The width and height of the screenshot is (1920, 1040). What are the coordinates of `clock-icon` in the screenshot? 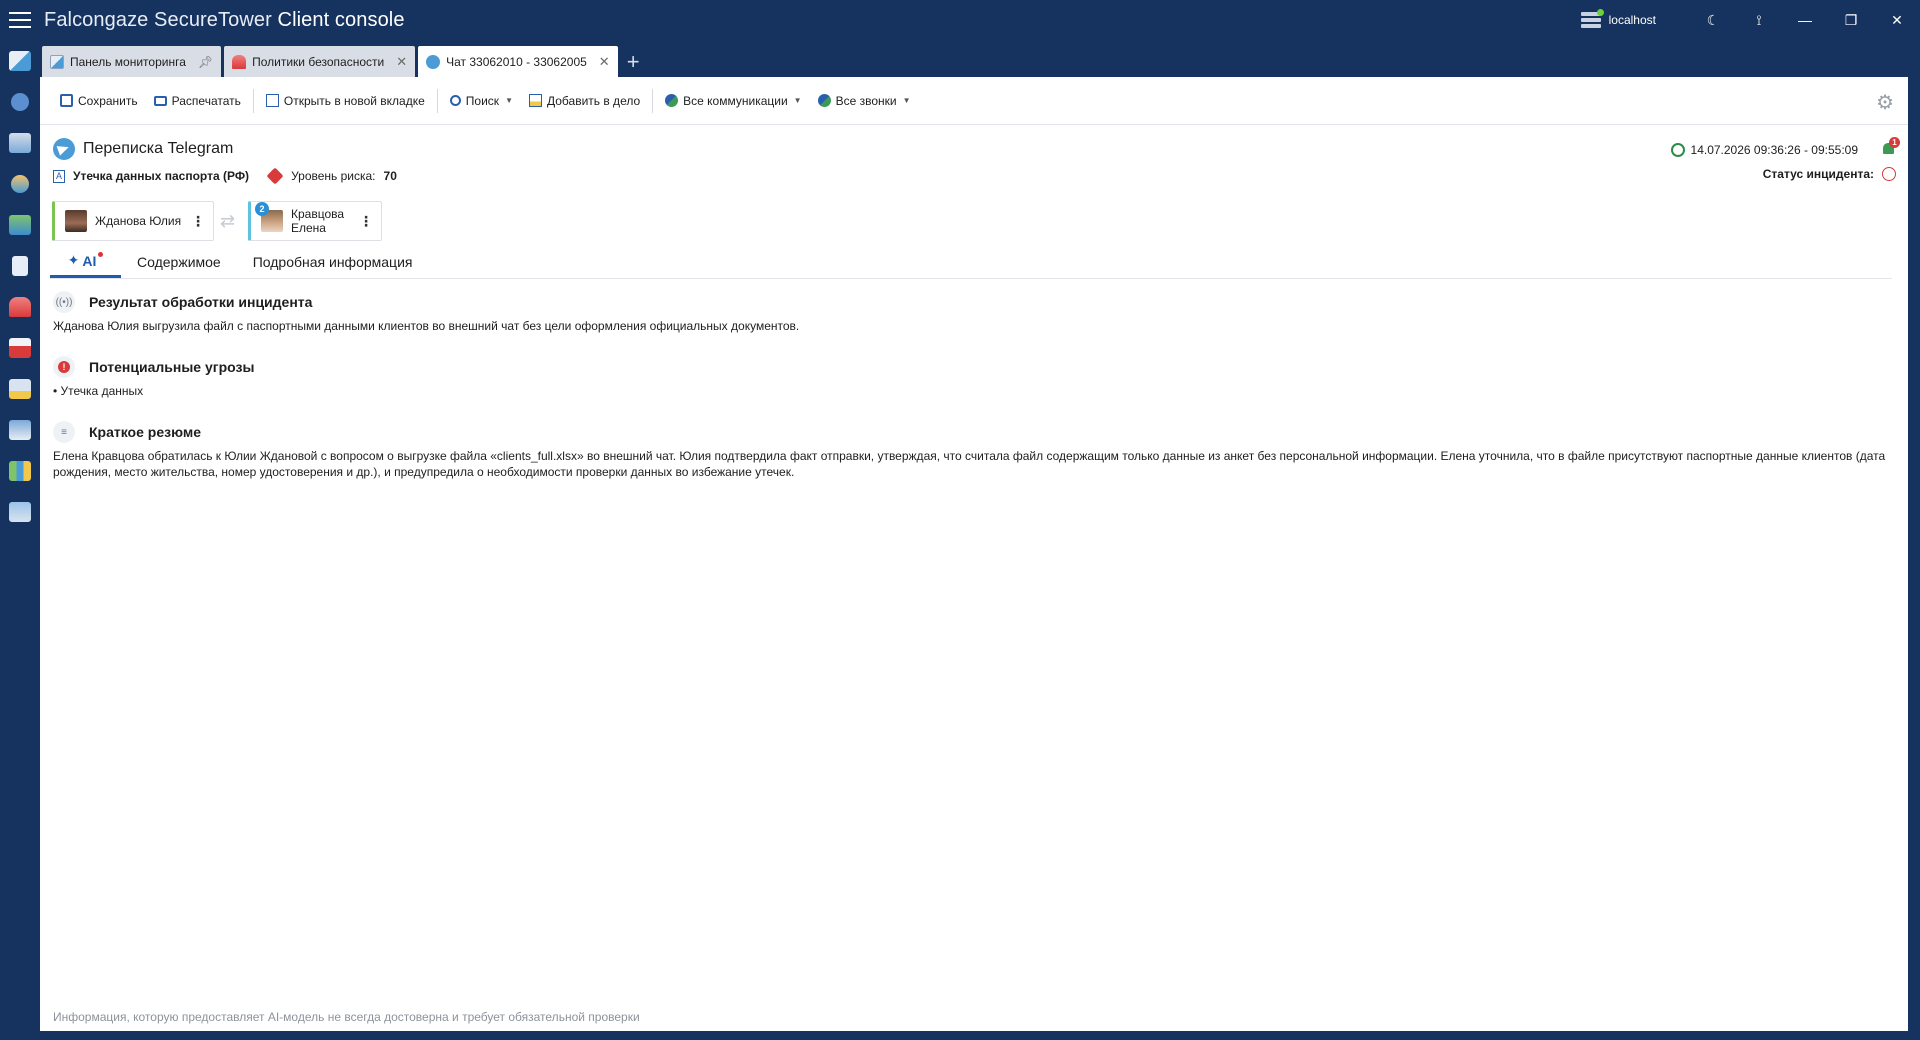 It's located at (1677, 150).